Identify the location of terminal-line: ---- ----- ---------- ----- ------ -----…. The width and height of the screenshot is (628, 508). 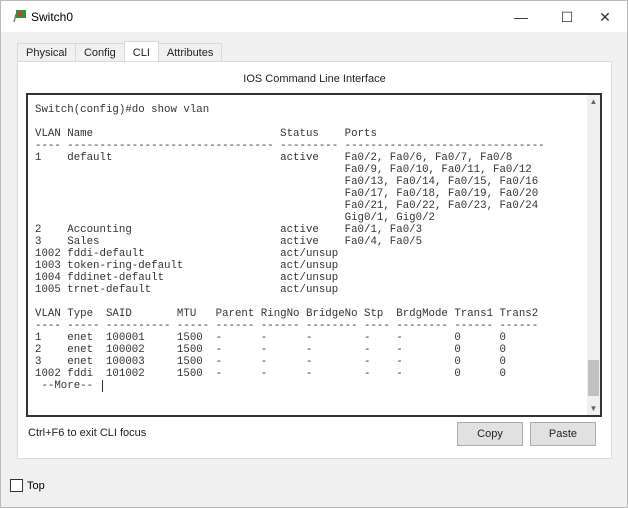
(287, 326).